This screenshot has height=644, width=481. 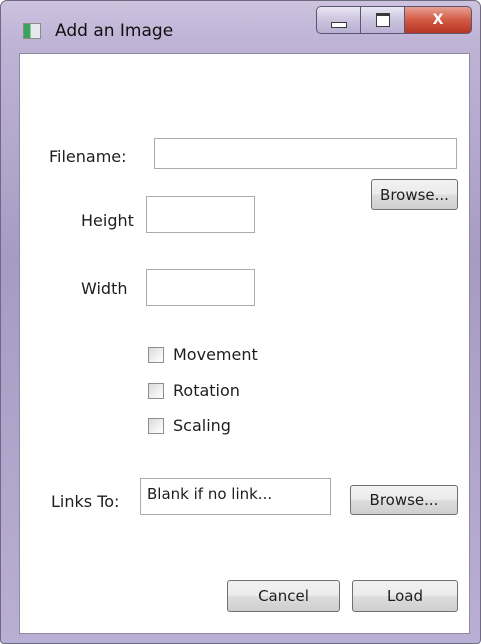 What do you see at coordinates (88, 156) in the screenshot?
I see `filename-label: Filename:` at bounding box center [88, 156].